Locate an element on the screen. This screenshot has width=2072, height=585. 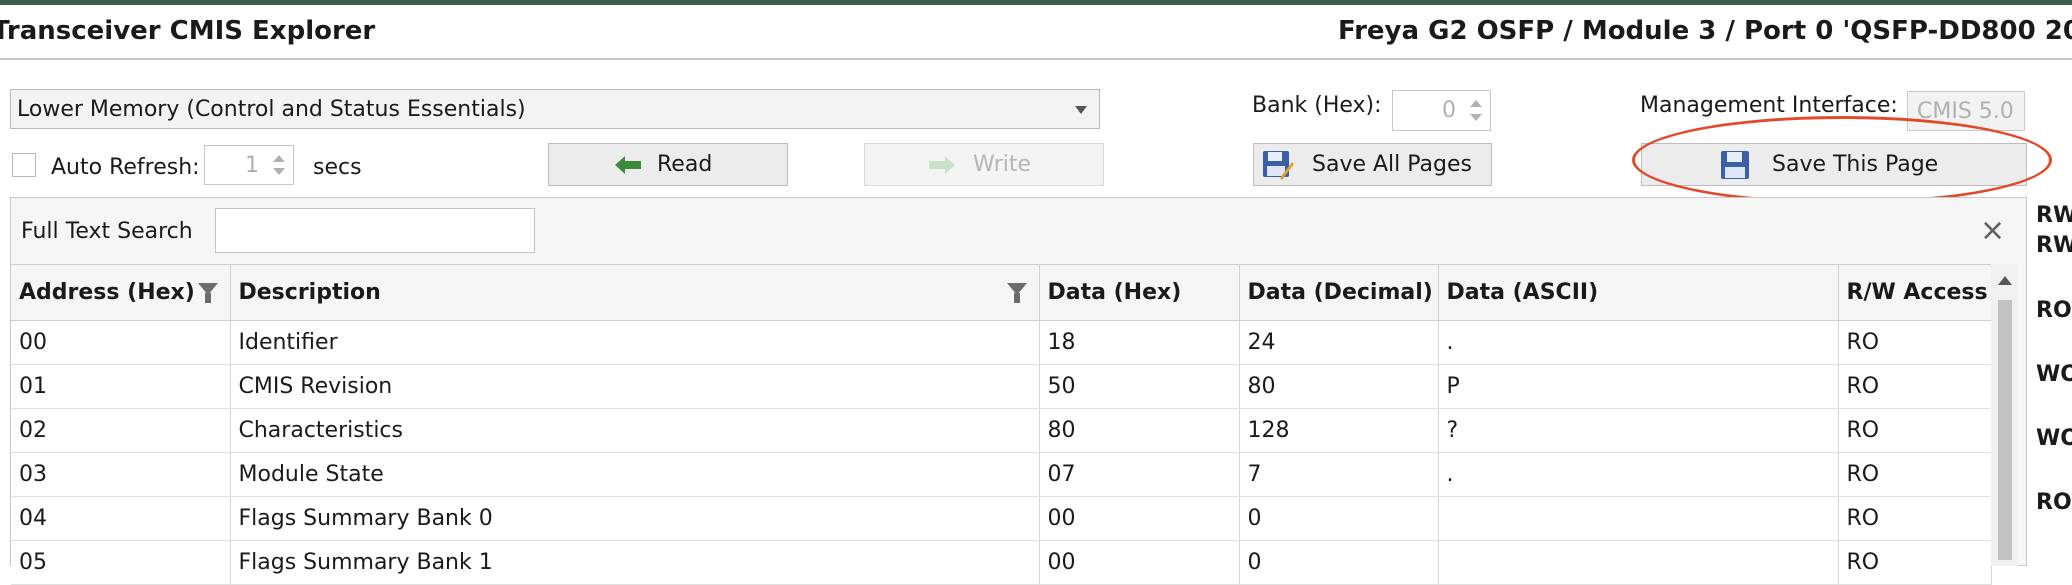
column-header-address: Address (Hex) is located at coordinates (121, 292).